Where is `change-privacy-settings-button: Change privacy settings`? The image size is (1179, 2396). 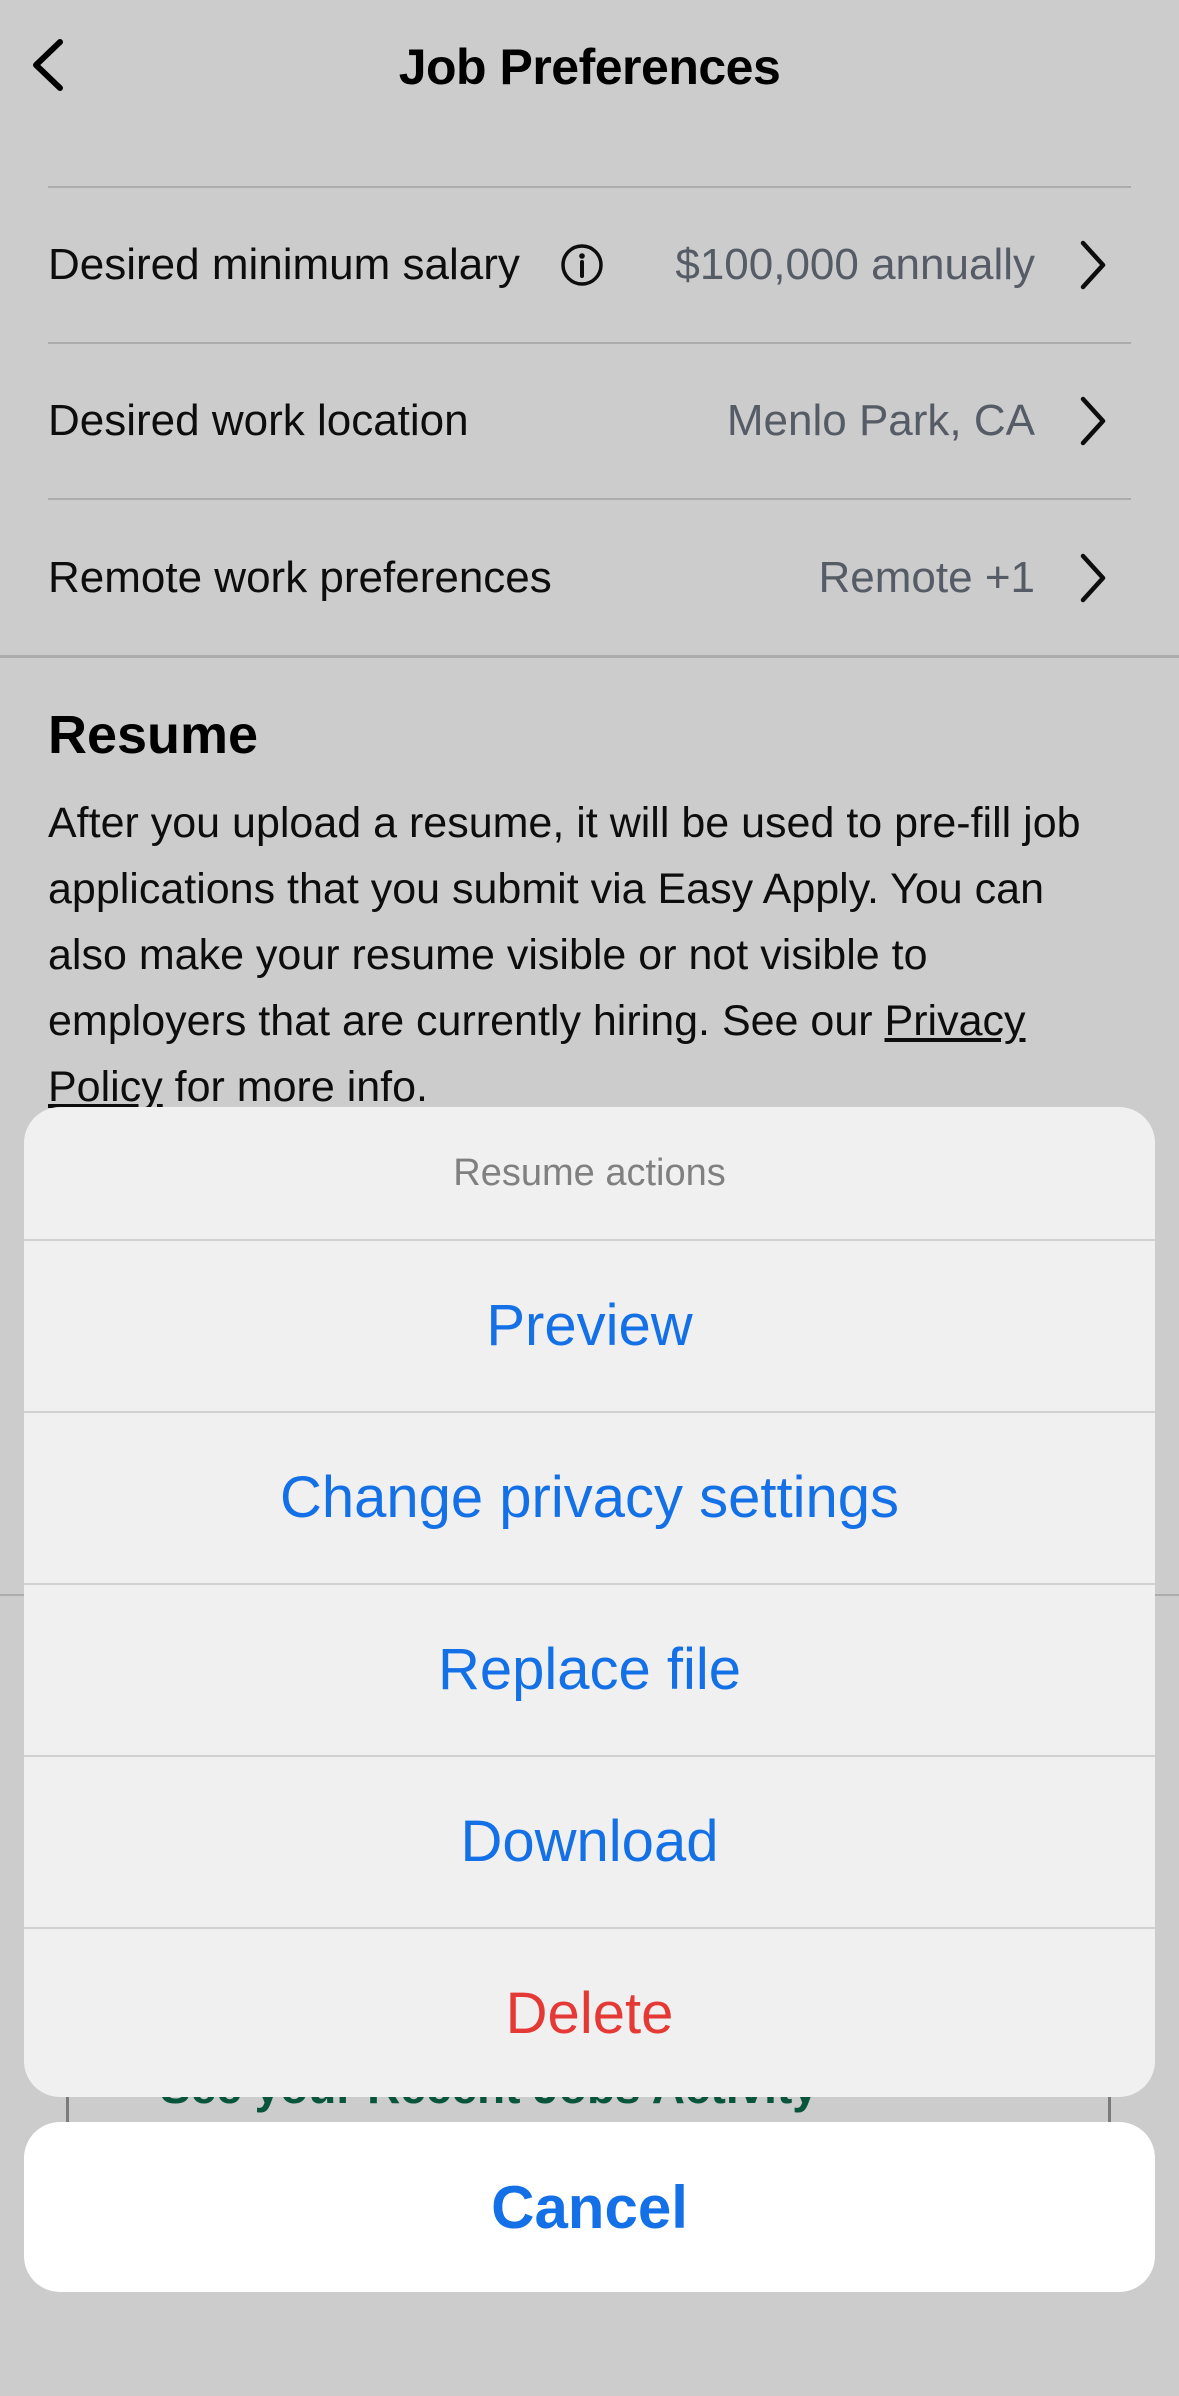
change-privacy-settings-button: Change privacy settings is located at coordinates (589, 1496).